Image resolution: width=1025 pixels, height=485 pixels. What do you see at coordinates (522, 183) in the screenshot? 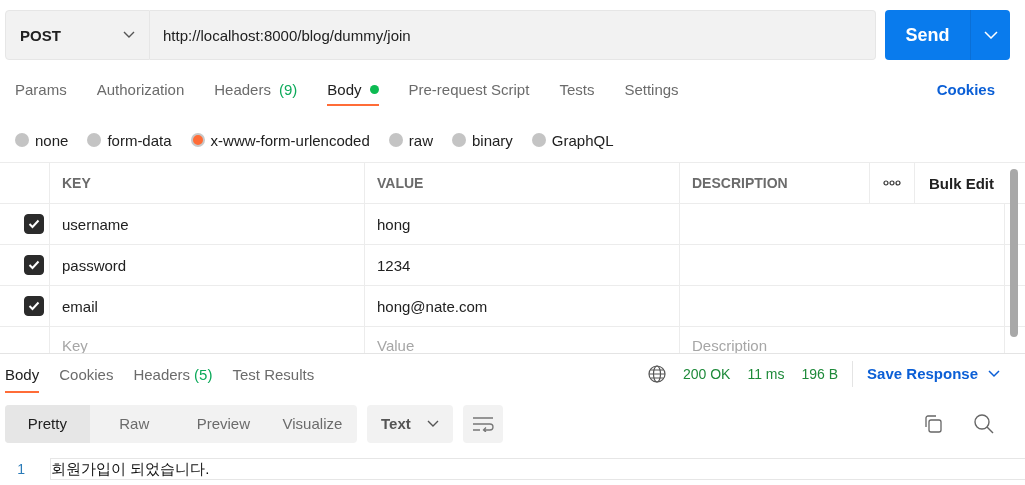
I see `column-header: VALUE` at bounding box center [522, 183].